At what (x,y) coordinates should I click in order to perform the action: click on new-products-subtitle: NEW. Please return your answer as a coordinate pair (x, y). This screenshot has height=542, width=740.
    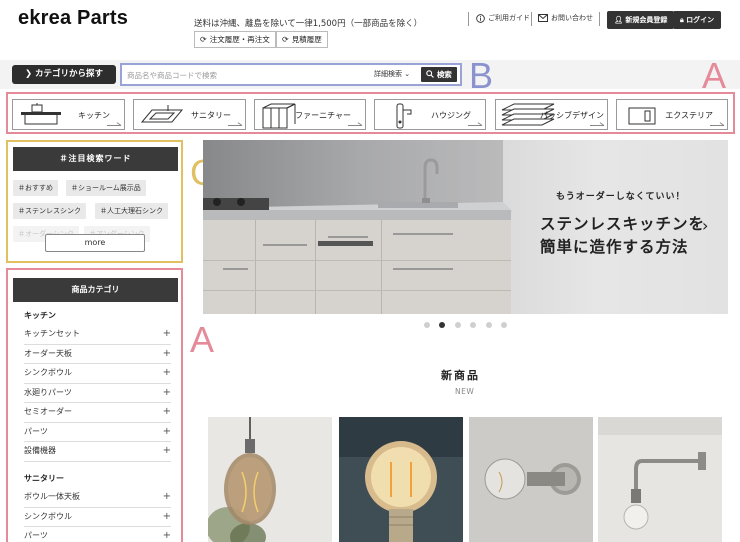
    Looking at the image, I should click on (465, 391).